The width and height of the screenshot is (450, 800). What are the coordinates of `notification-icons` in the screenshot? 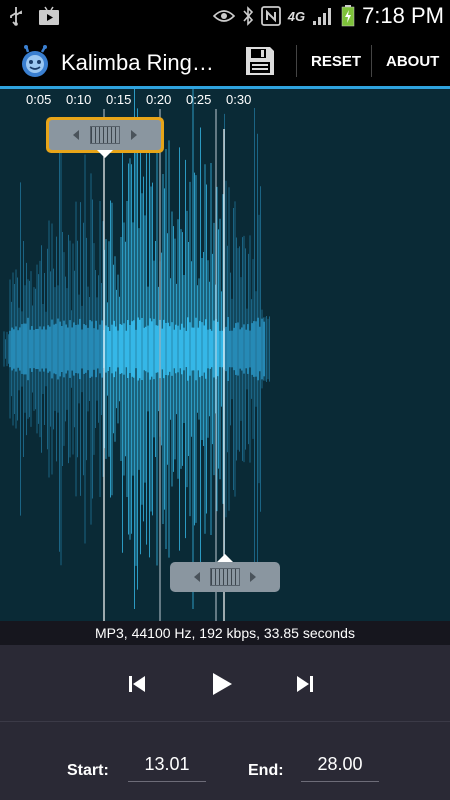 It's located at (34, 16).